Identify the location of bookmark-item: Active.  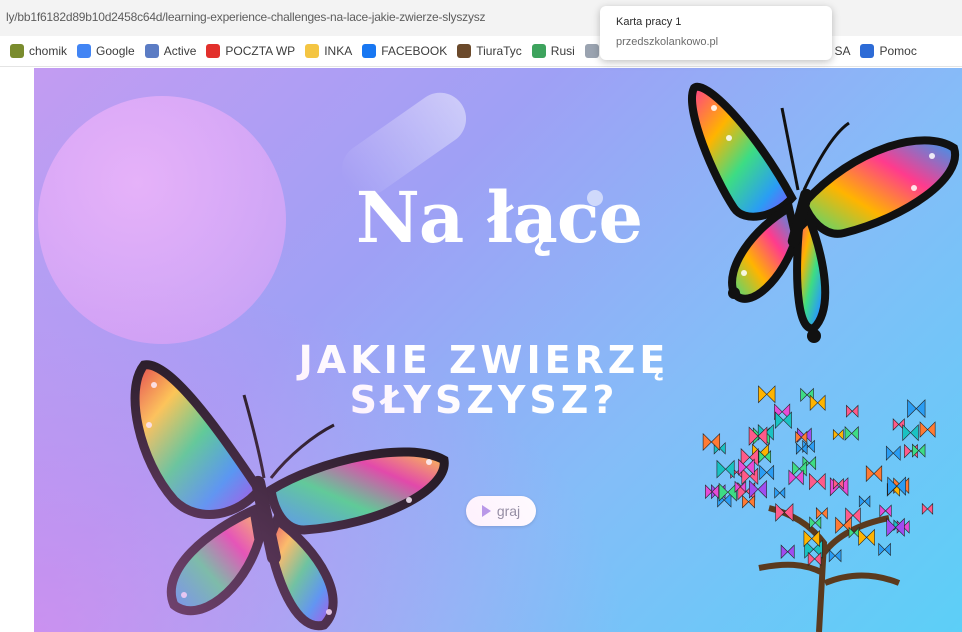
(170, 51).